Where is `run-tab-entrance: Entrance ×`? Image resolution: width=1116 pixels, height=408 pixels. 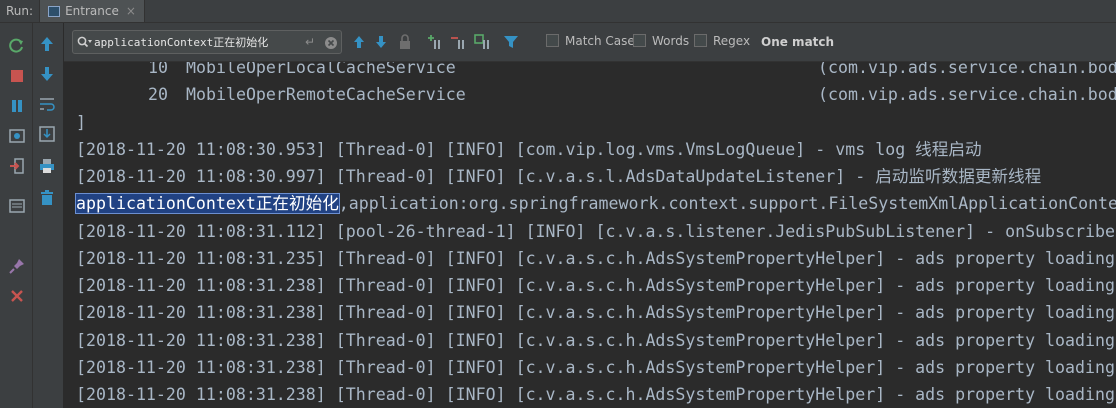 run-tab-entrance: Entrance × is located at coordinates (92, 11).